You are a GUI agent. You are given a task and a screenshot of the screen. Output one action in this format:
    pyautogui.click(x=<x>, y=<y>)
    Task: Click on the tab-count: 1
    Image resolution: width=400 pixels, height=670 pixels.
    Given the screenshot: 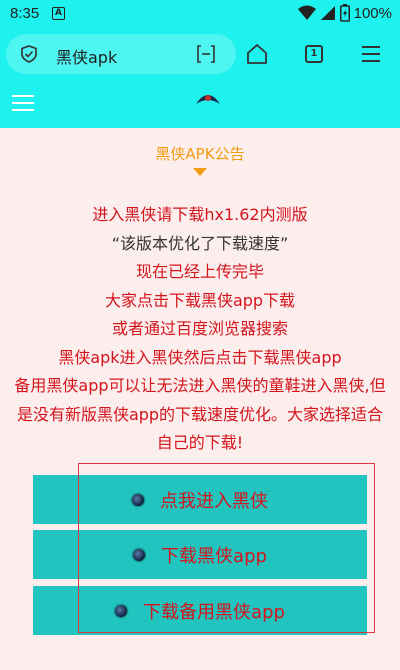 What is the action you would take?
    pyautogui.click(x=314, y=54)
    